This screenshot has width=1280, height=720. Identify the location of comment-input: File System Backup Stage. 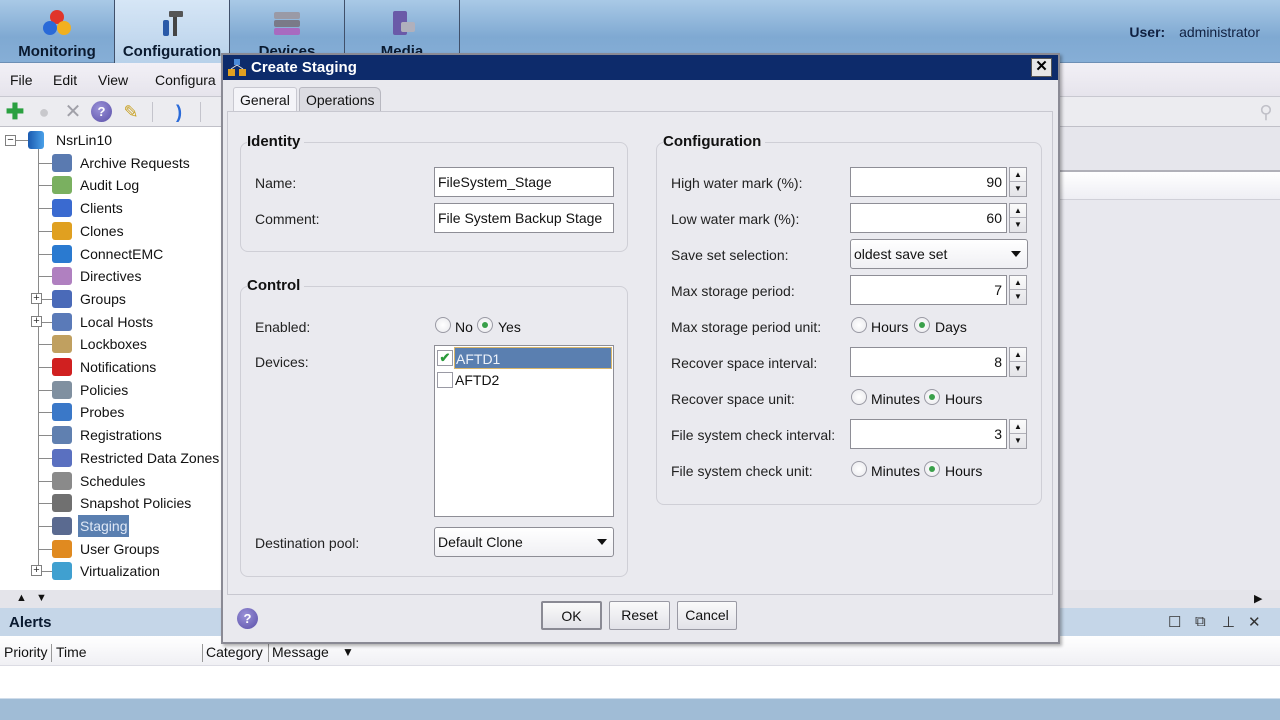
(524, 218).